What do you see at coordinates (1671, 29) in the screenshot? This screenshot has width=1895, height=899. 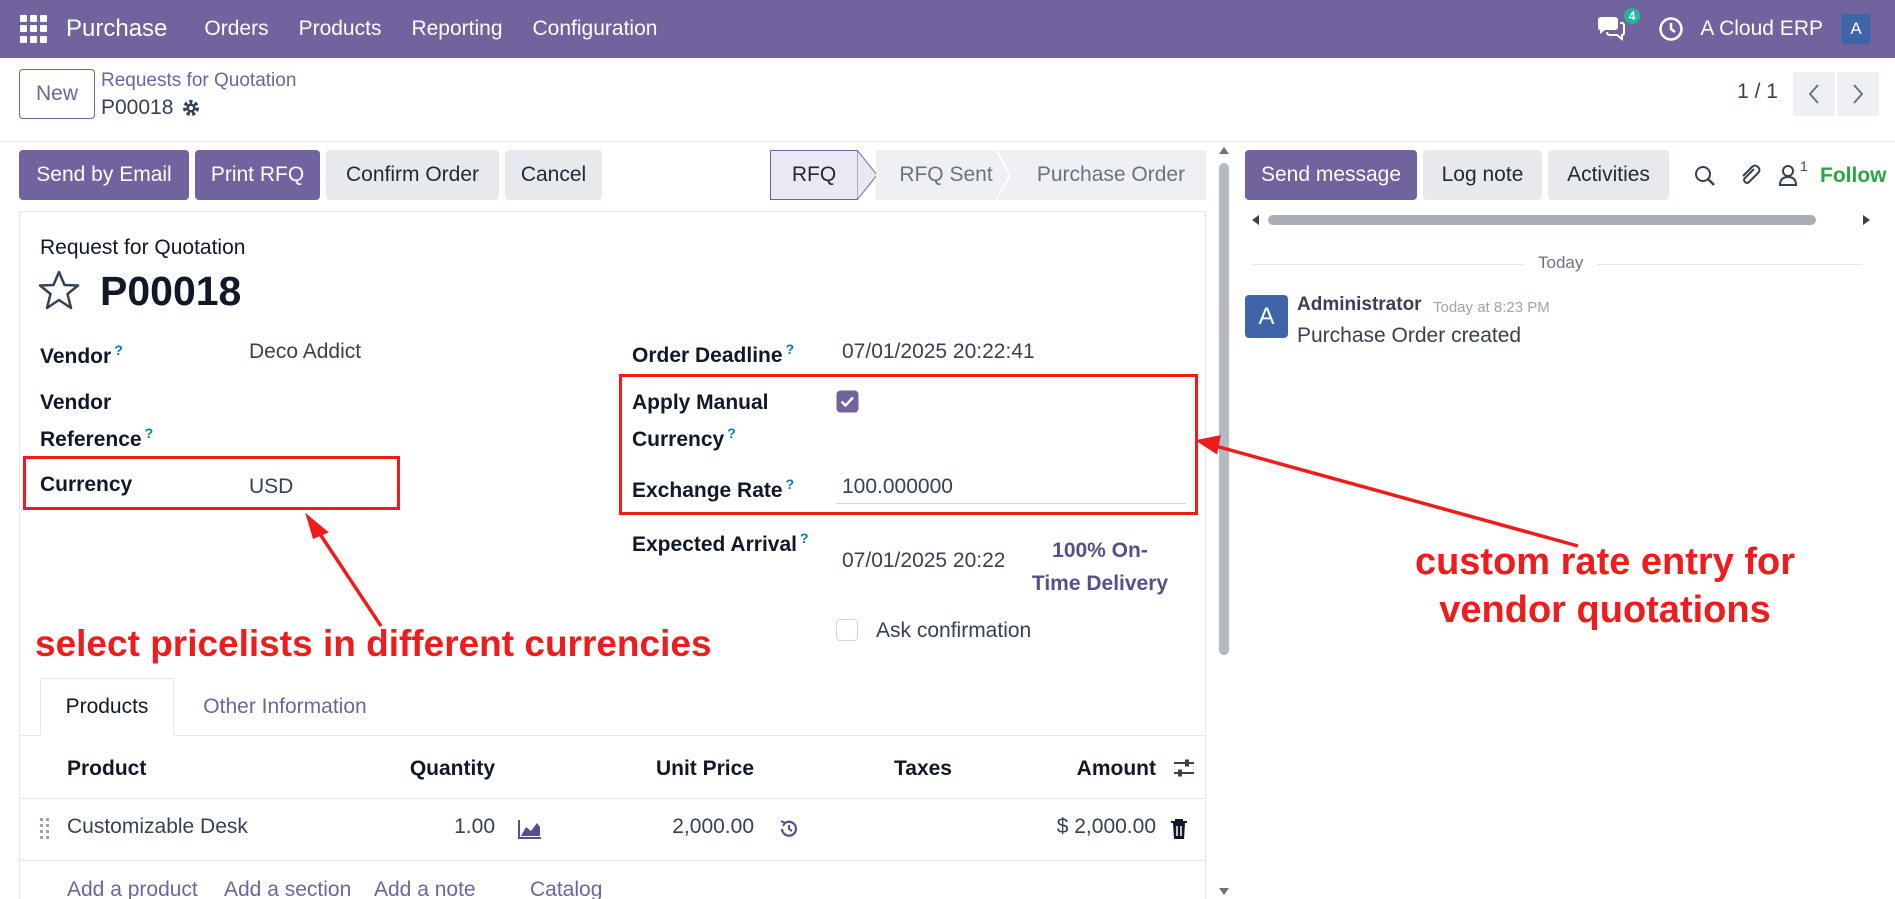 I see `activity-clock-icon` at bounding box center [1671, 29].